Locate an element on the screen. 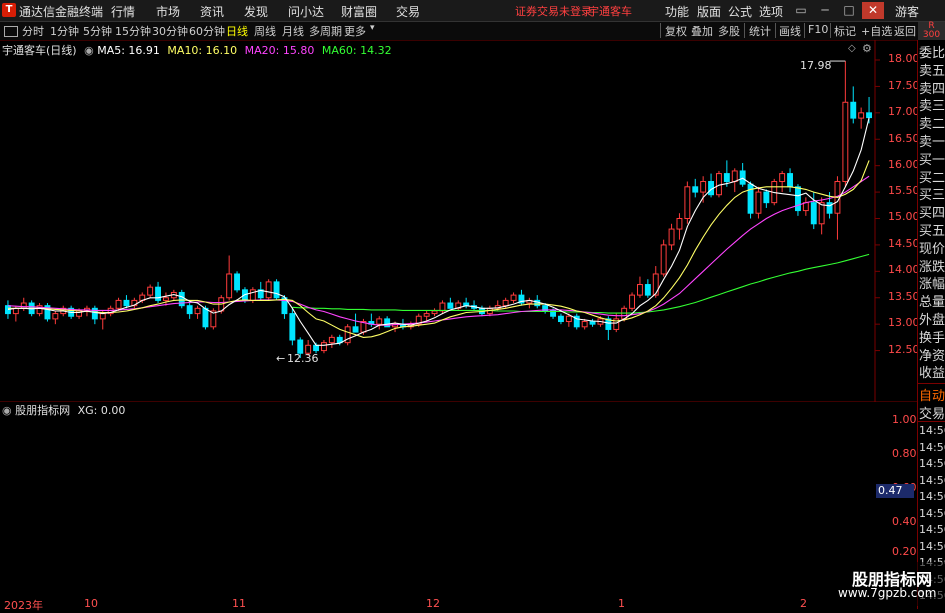  chevron-down-icon: ▾ is located at coordinates (372, 28).